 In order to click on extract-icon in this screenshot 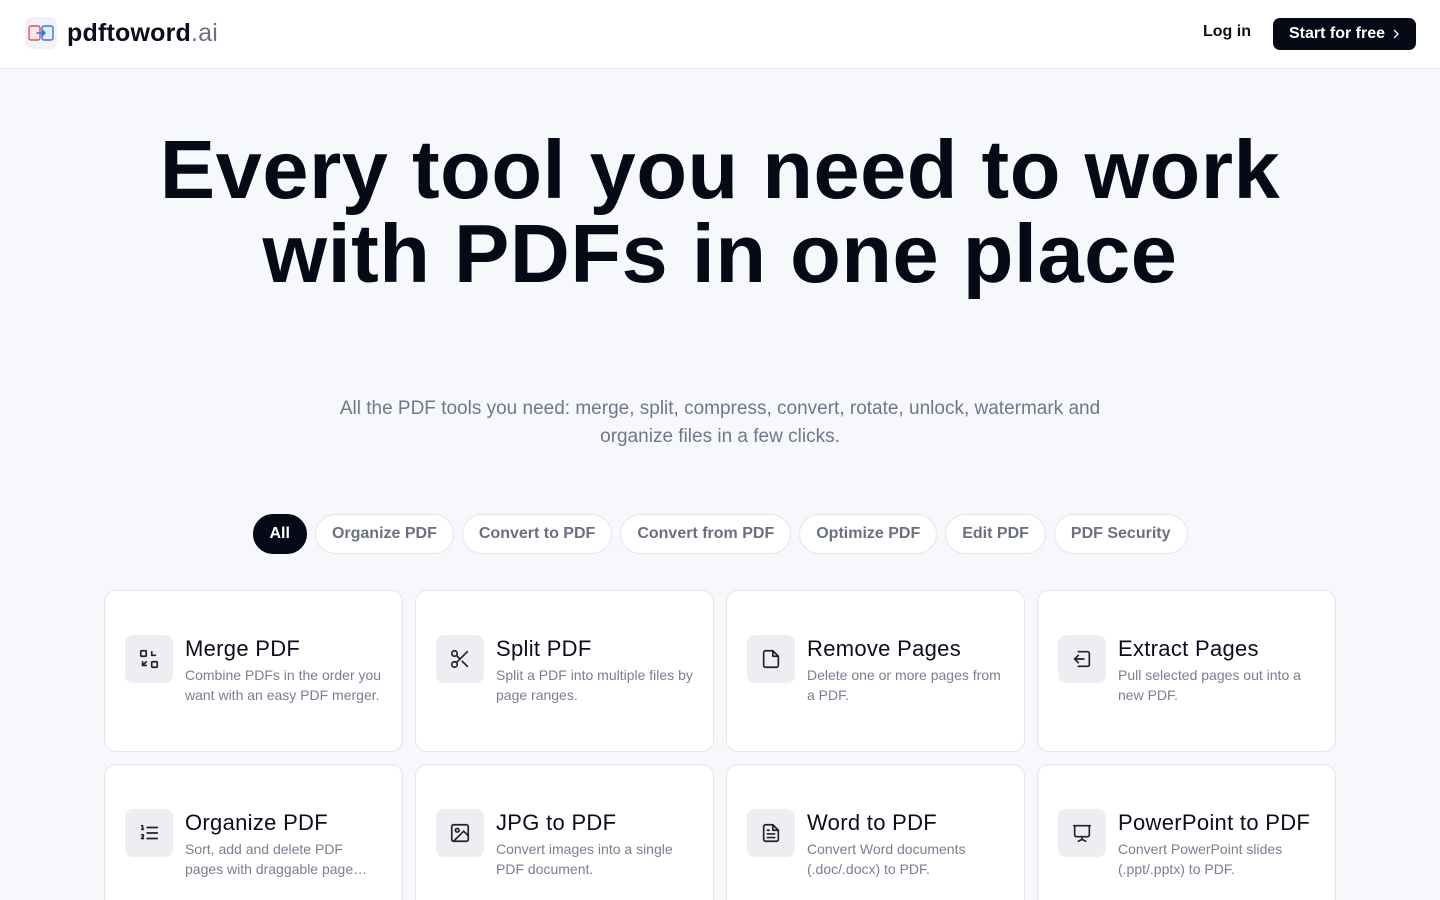, I will do `click(1082, 659)`.